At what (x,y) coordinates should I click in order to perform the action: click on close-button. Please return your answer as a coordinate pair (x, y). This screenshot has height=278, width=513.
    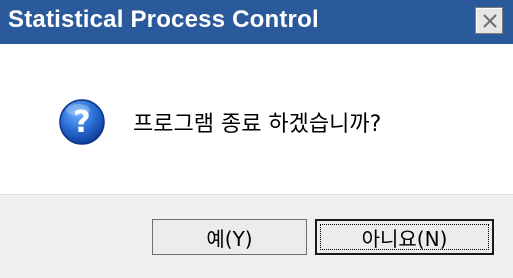
    Looking at the image, I should click on (489, 20).